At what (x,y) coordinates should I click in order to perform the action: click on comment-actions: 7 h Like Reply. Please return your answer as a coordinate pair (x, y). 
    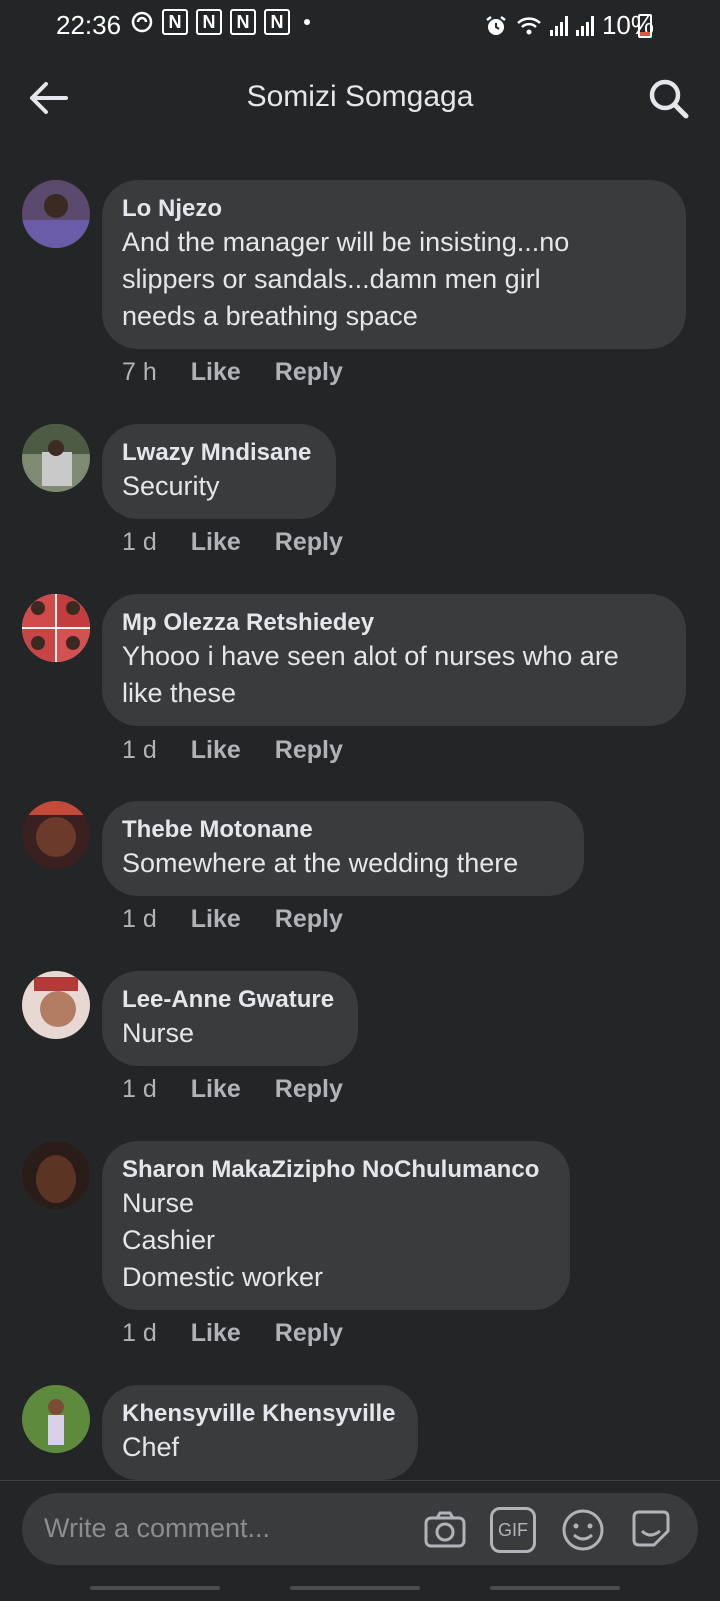
    Looking at the image, I should click on (232, 372).